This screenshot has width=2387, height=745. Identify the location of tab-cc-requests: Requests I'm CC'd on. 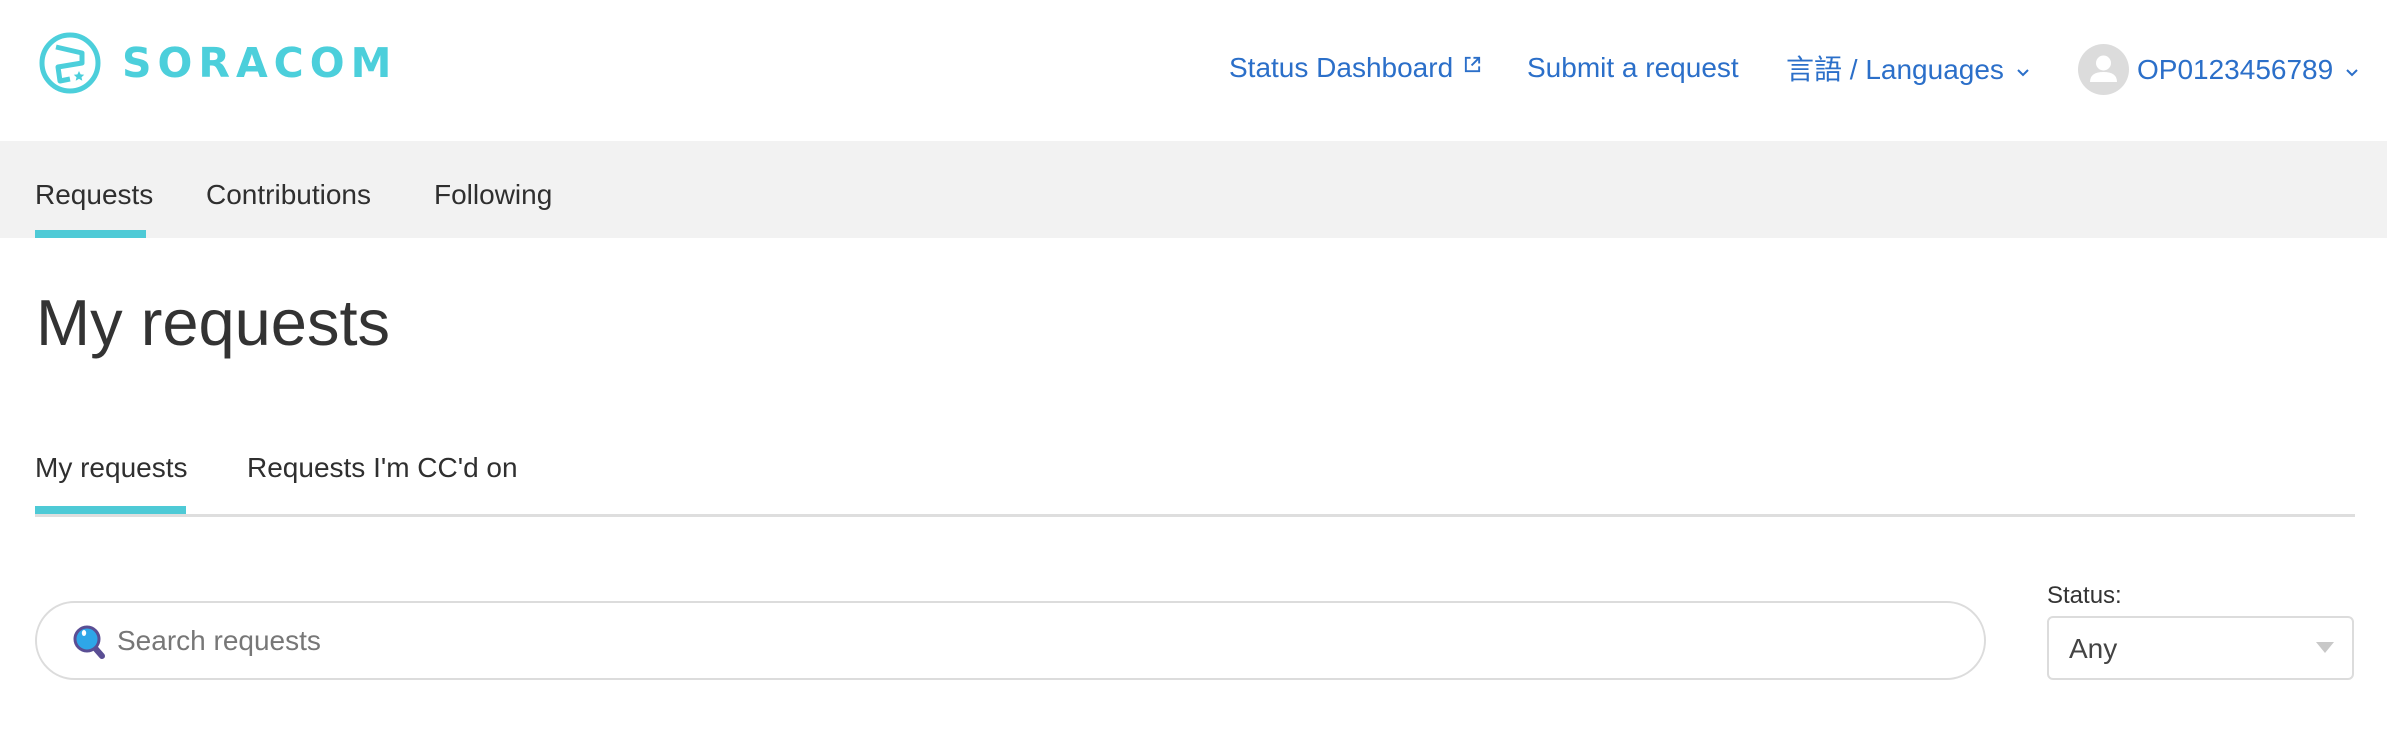
(382, 468).